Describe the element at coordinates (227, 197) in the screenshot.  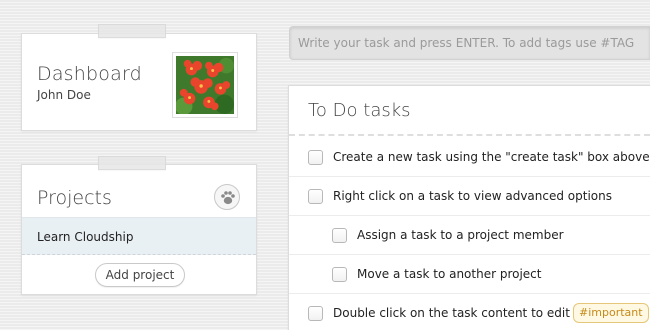
I see `paw-icon` at that location.